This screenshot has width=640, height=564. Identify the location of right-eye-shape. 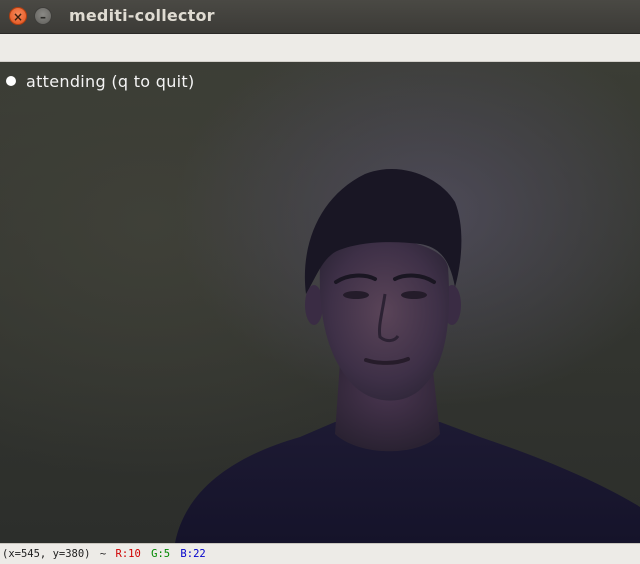
(414, 295).